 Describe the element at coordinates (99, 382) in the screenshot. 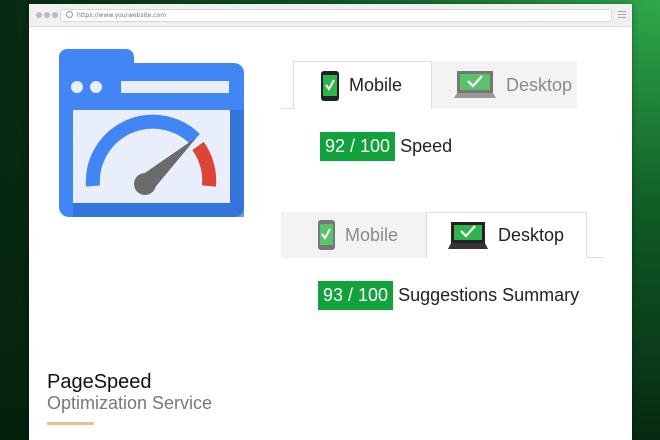

I see `page-title: PageSpeed` at that location.